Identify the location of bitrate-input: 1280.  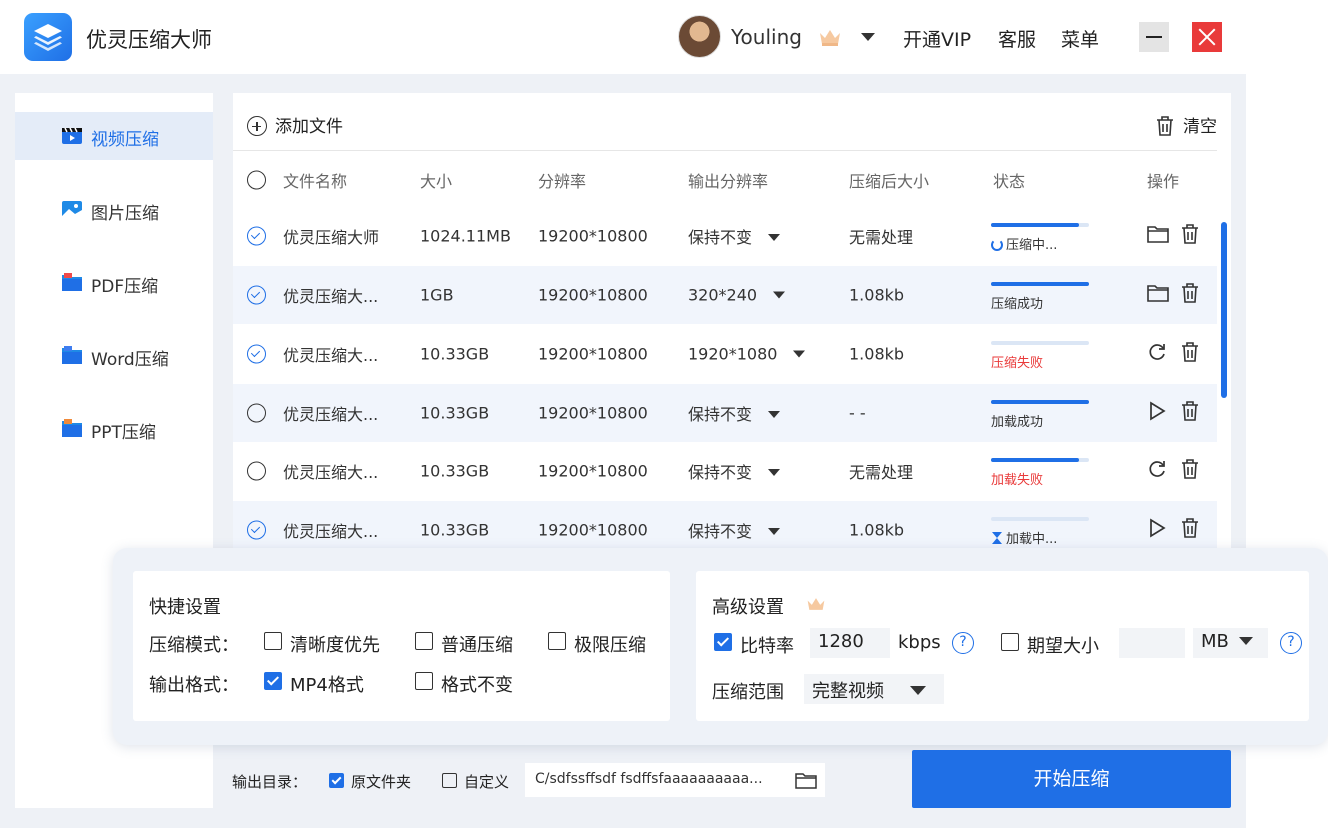
(850, 643).